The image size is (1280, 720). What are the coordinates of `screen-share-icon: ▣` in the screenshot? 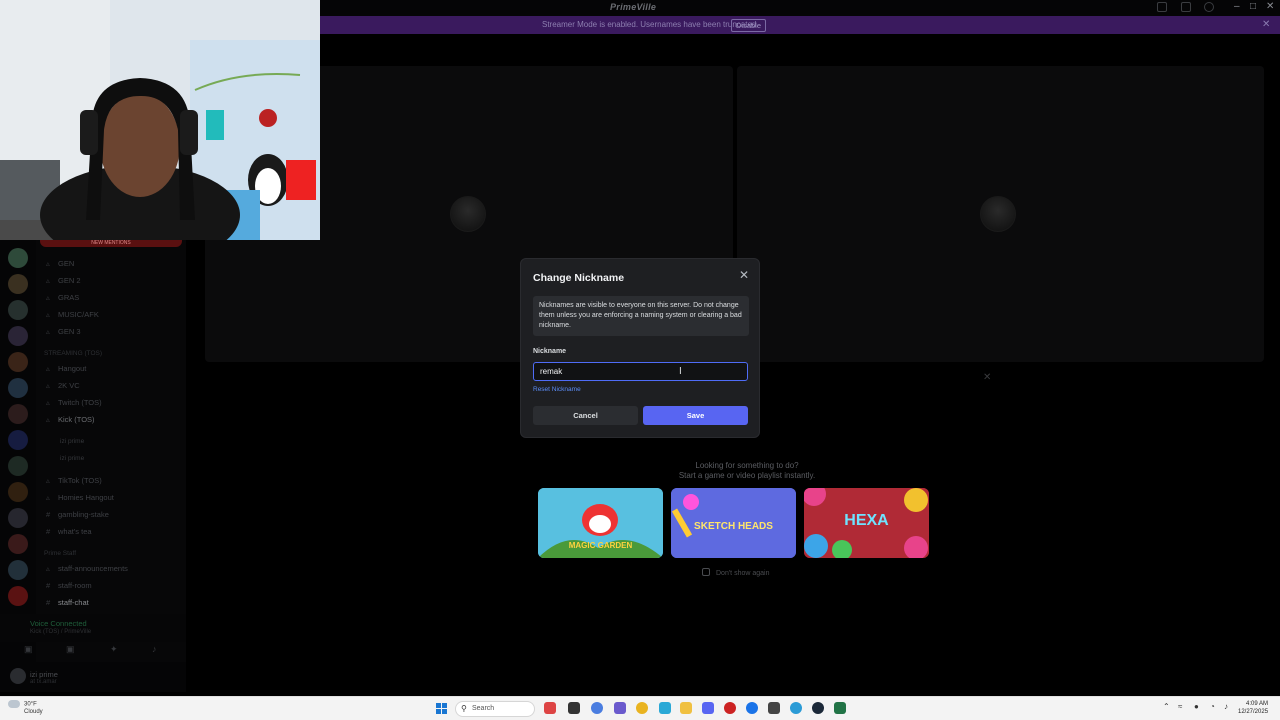 It's located at (73, 649).